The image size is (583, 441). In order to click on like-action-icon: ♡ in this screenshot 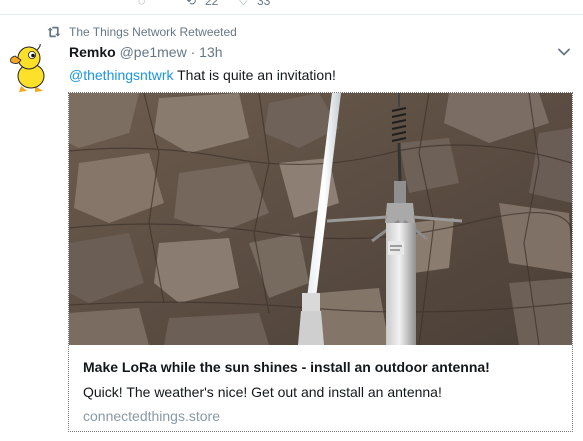, I will do `click(243, 4)`.